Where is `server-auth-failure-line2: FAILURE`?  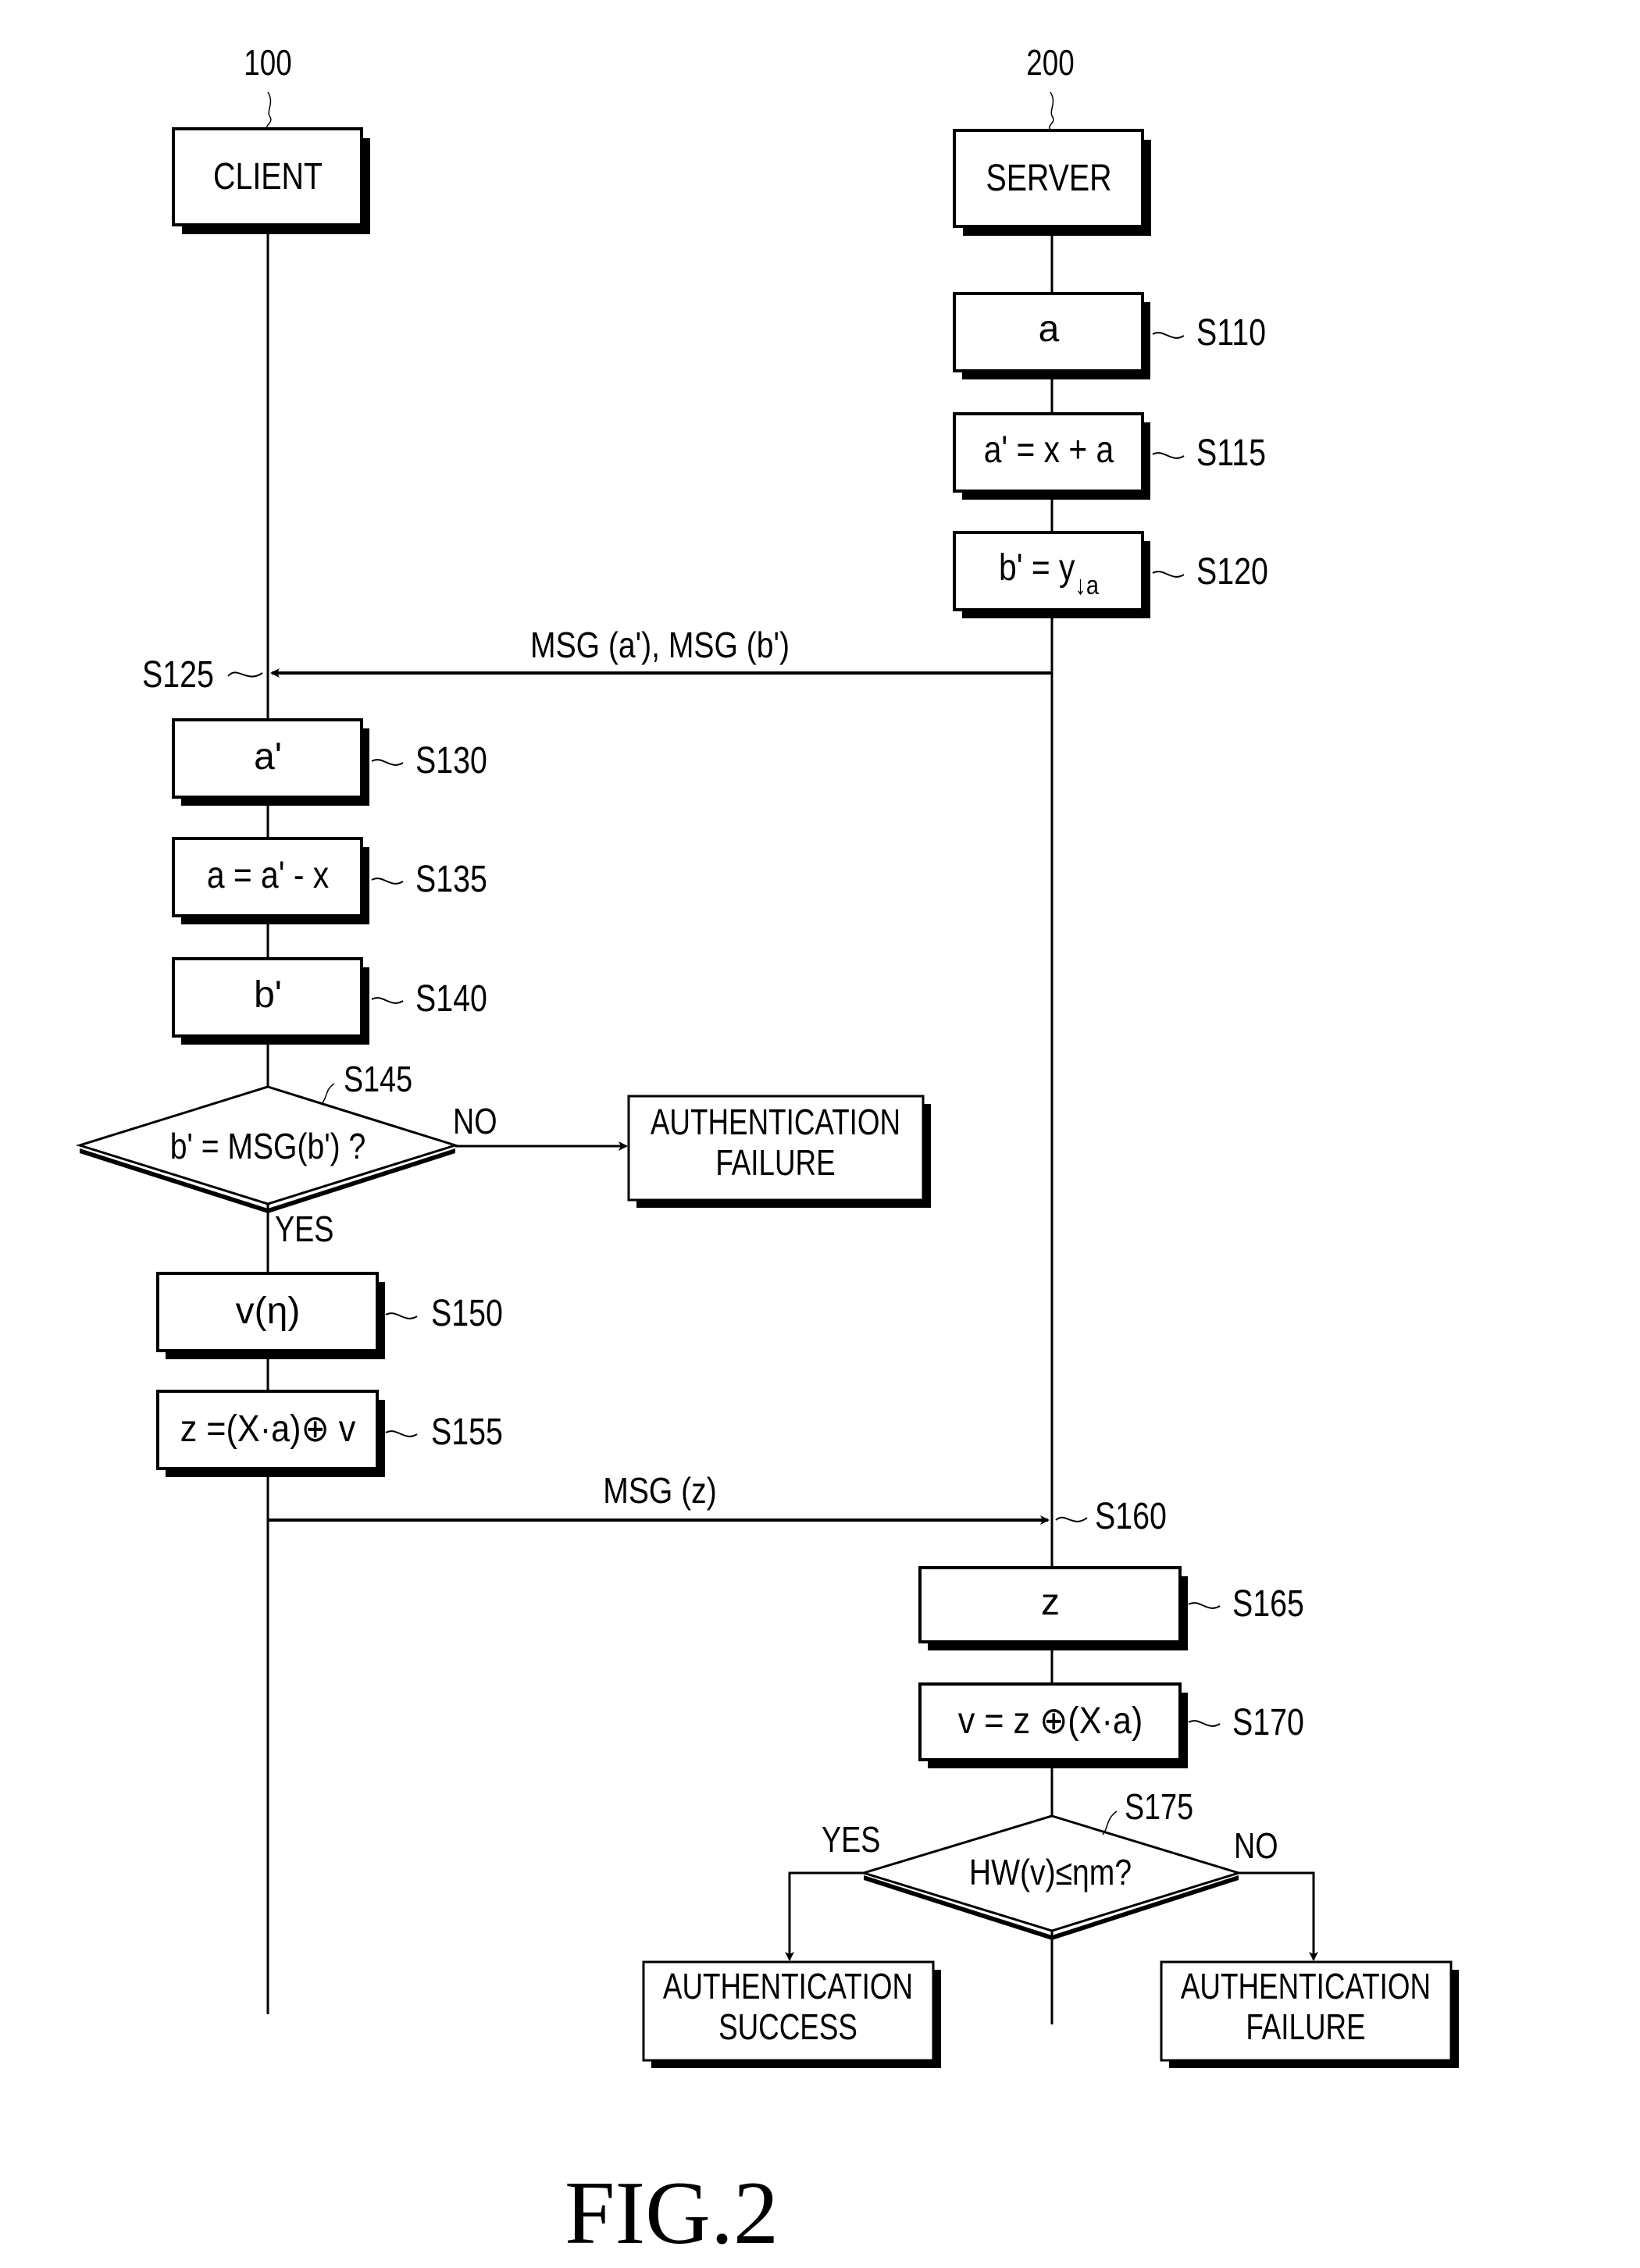
server-auth-failure-line2: FAILURE is located at coordinates (1305, 2026).